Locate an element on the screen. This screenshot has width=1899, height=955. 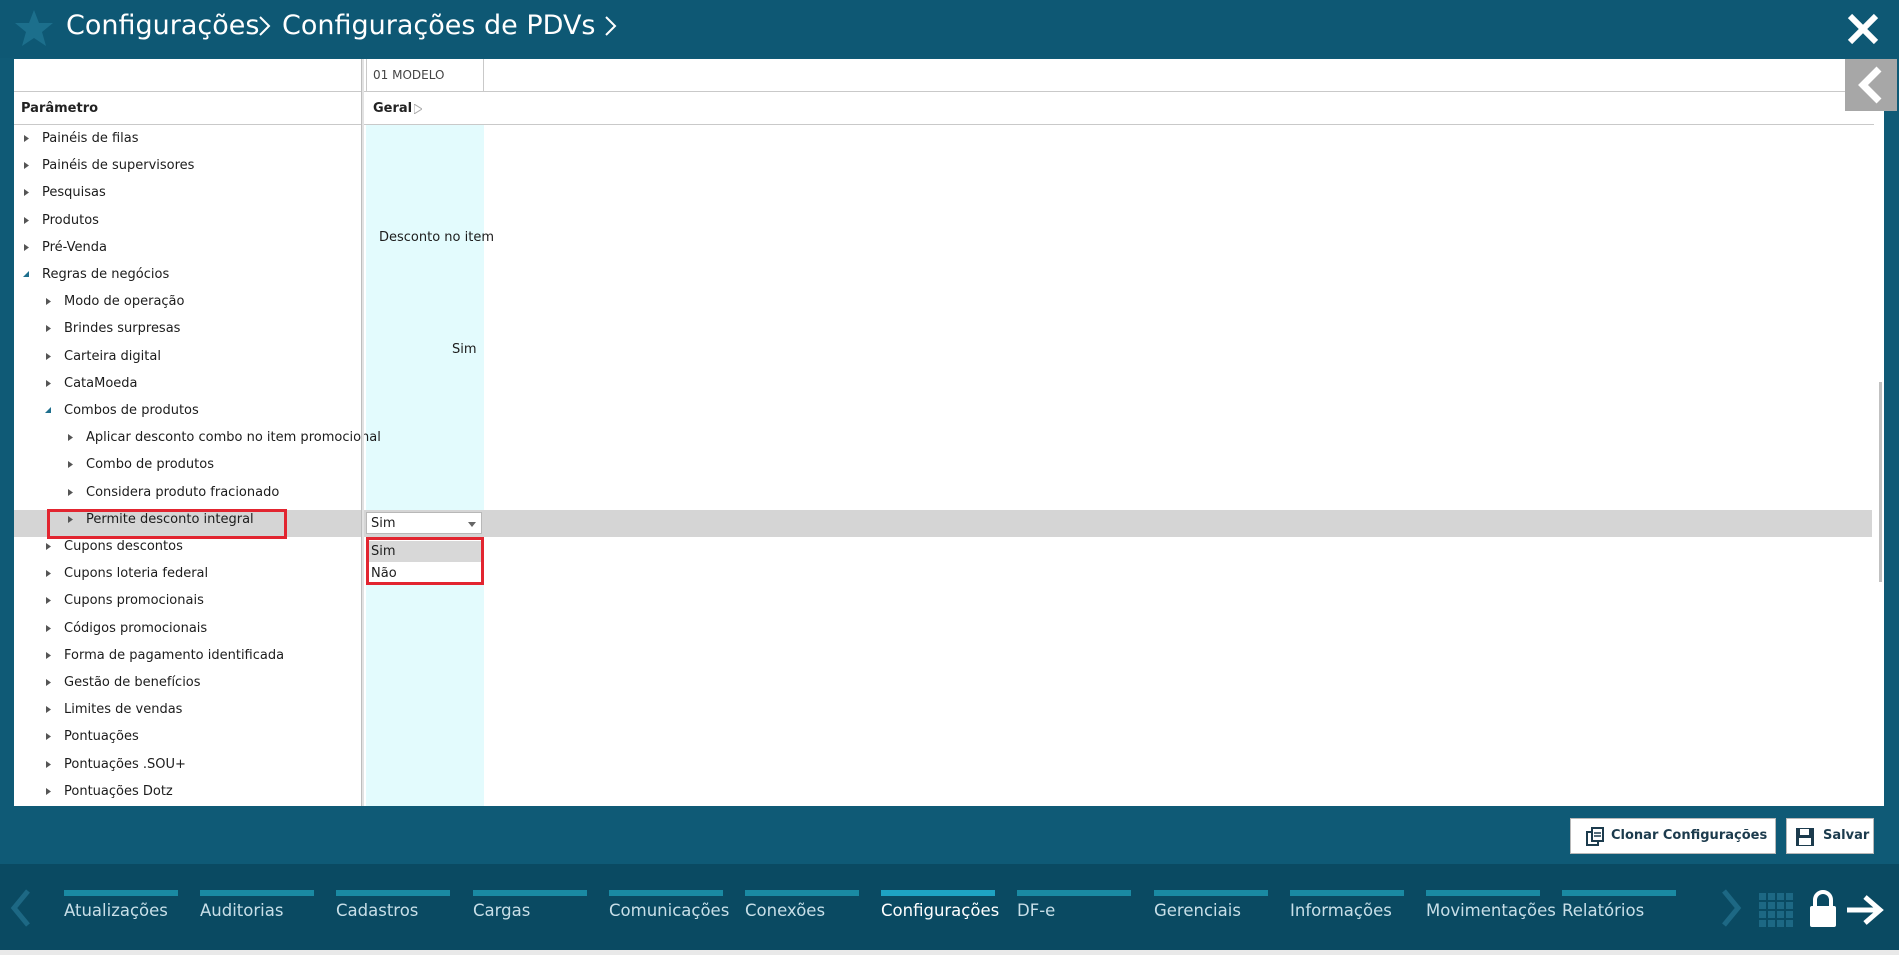
parameter-column-header: Parâmetro is located at coordinates (60, 108).